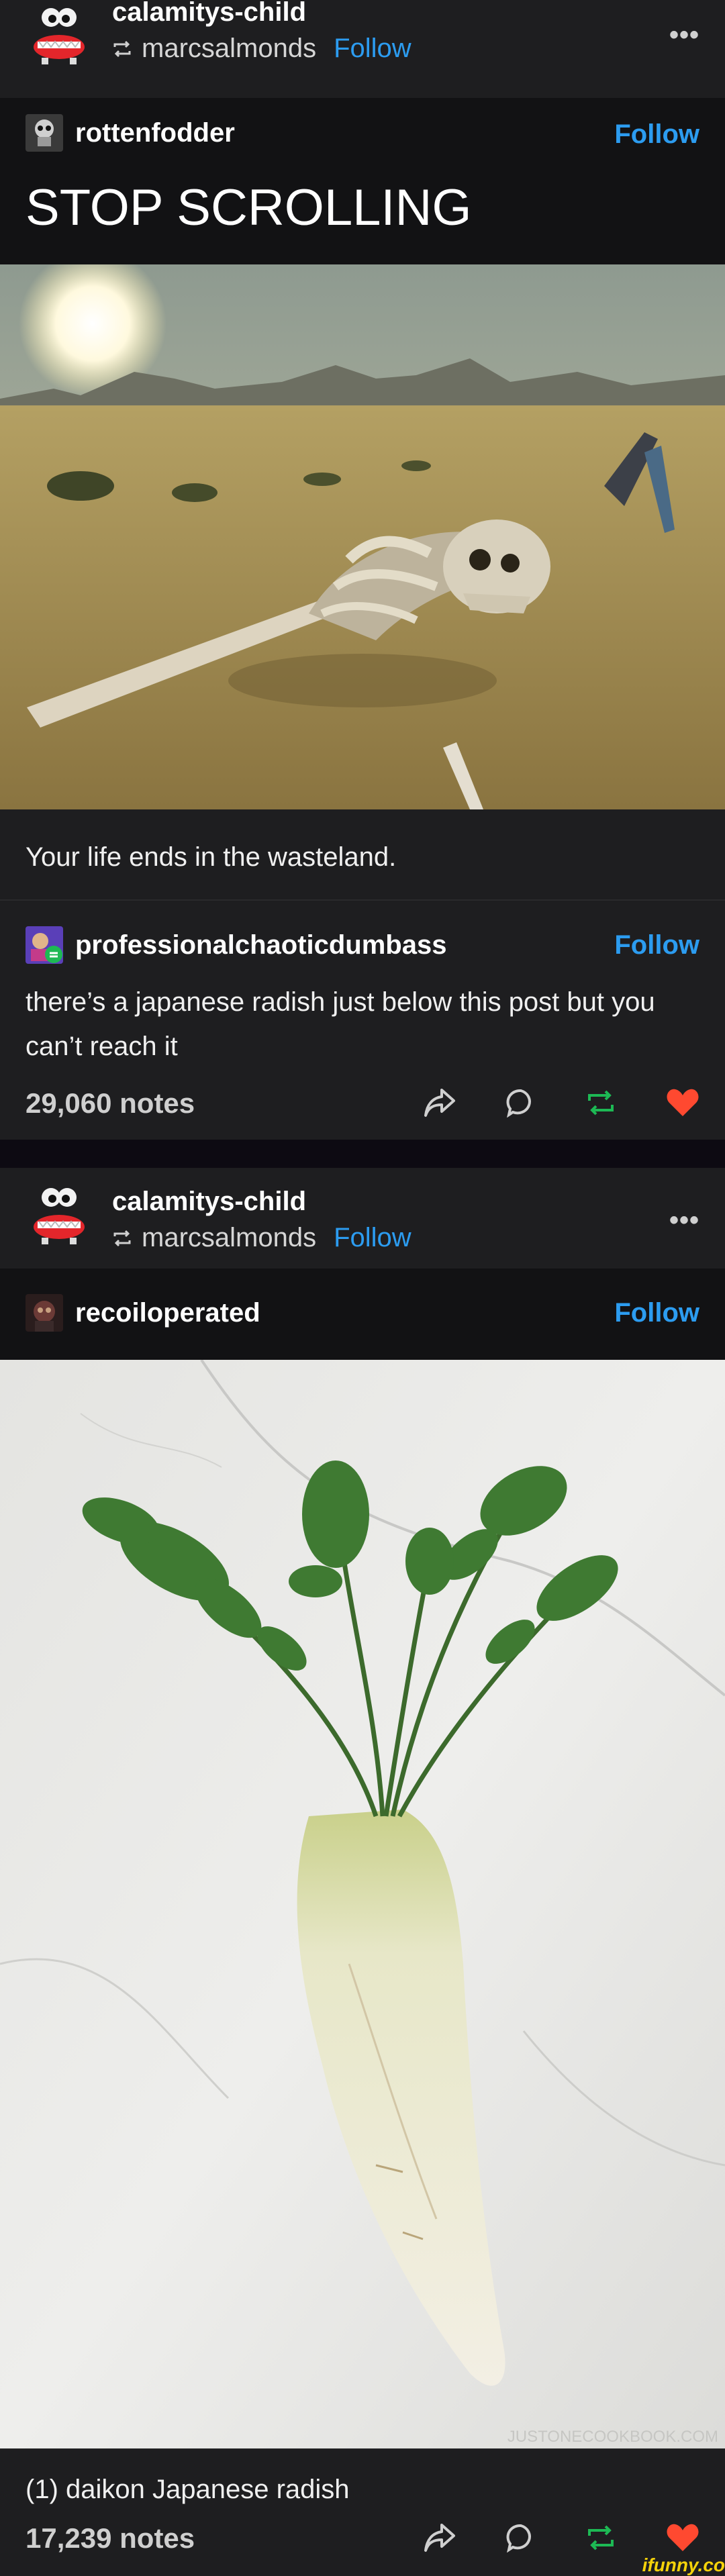  I want to click on image-watermark: JUSTONECOOKBOOK.COM, so click(613, 2437).